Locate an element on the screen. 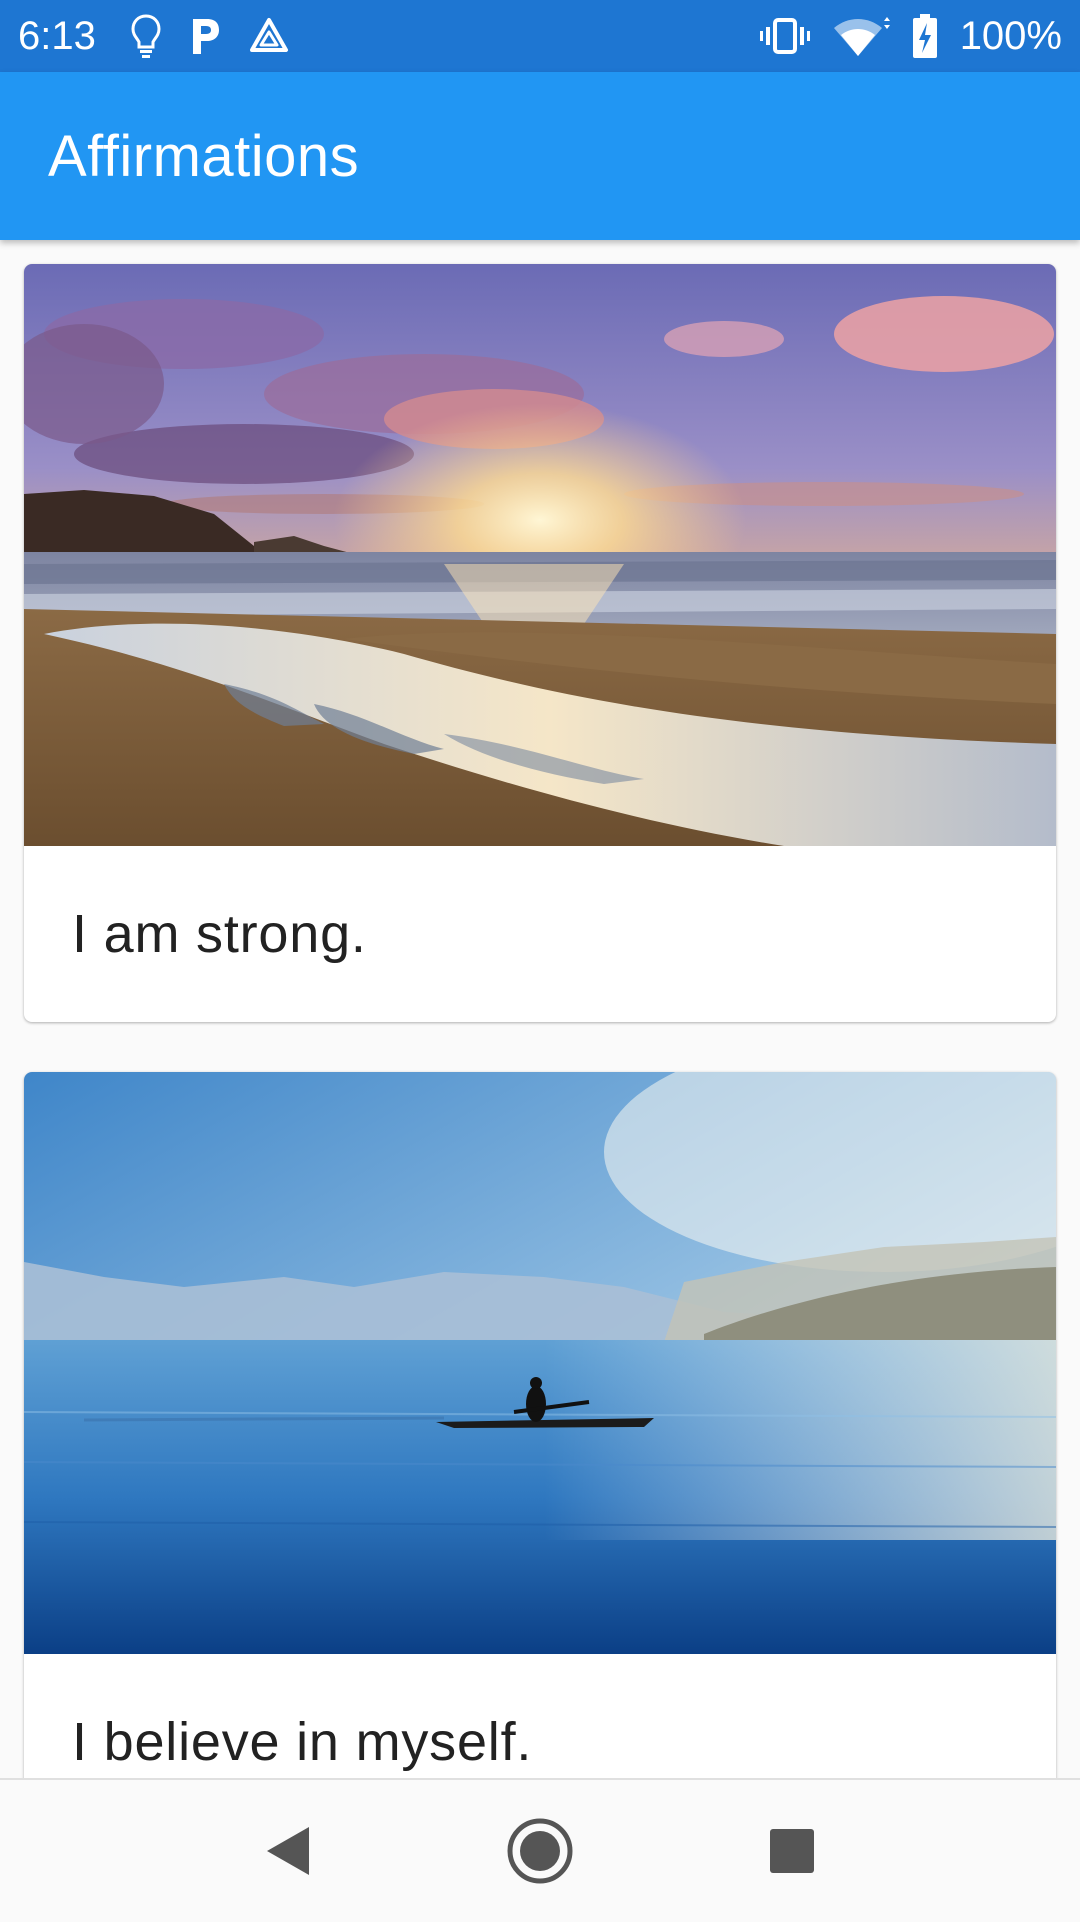 This screenshot has height=1922, width=1080. lightbulb-icon is located at coordinates (146, 36).